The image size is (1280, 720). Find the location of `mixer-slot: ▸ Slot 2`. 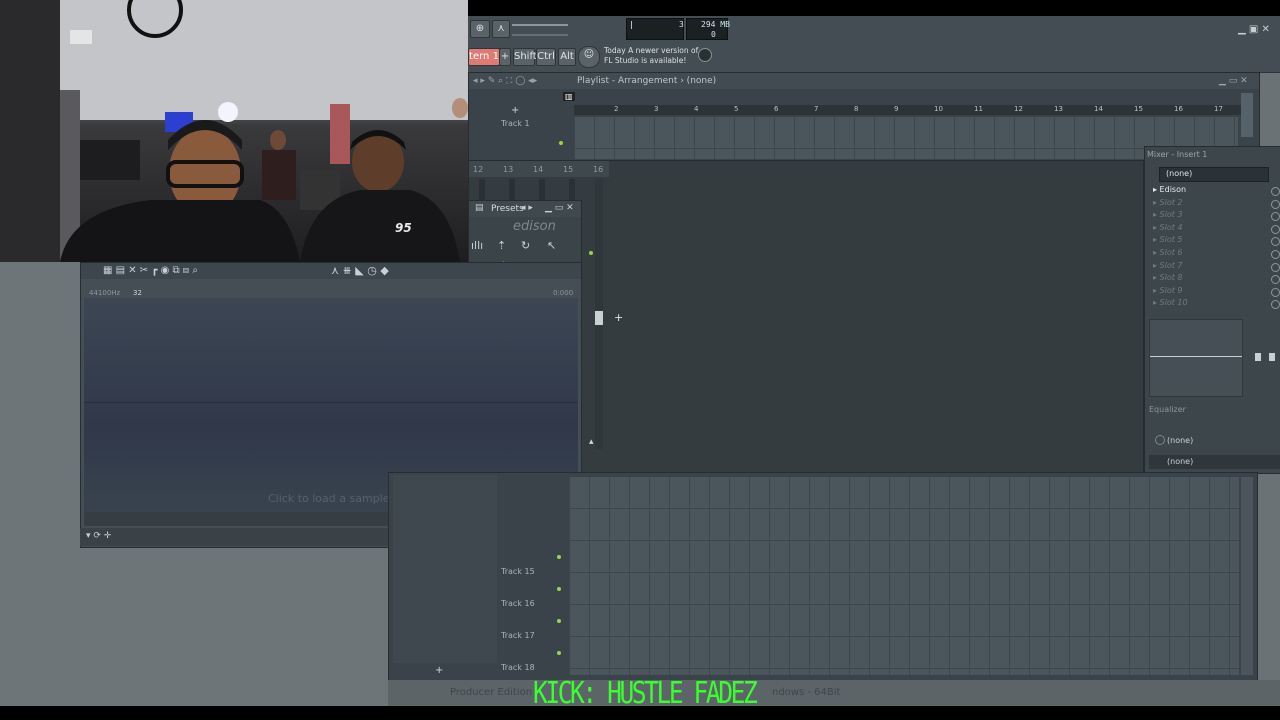

mixer-slot: ▸ Slot 2 is located at coordinates (1216, 204).